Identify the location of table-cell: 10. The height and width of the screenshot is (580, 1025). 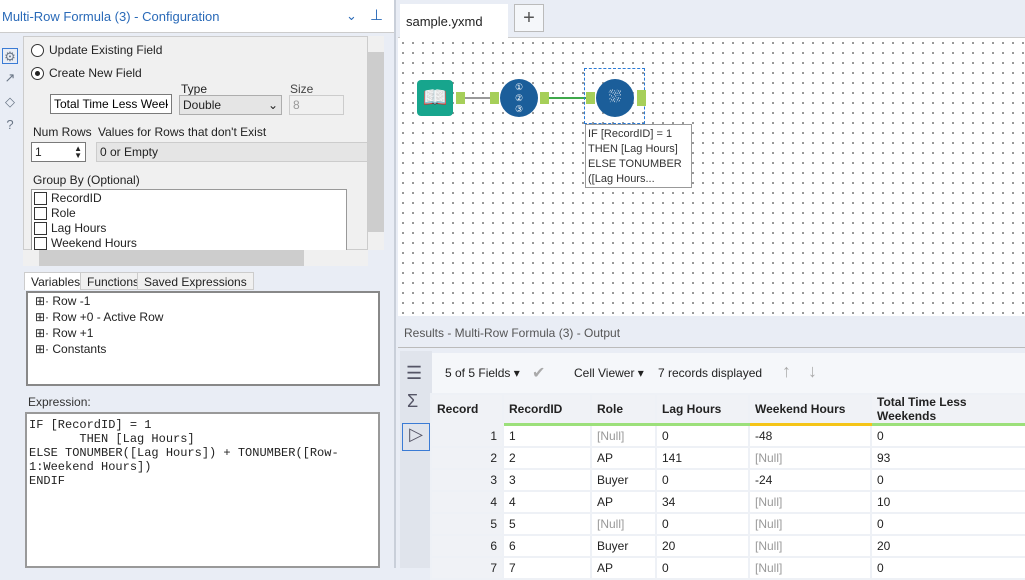
(947, 501).